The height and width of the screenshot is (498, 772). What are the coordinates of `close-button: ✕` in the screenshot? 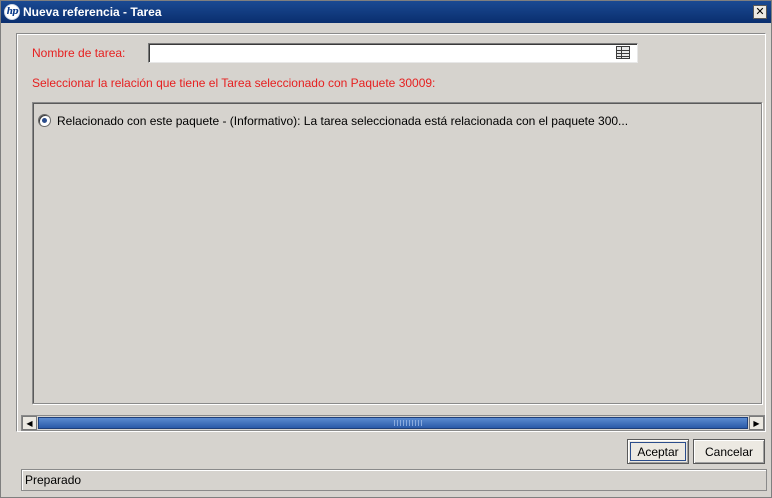 It's located at (760, 12).